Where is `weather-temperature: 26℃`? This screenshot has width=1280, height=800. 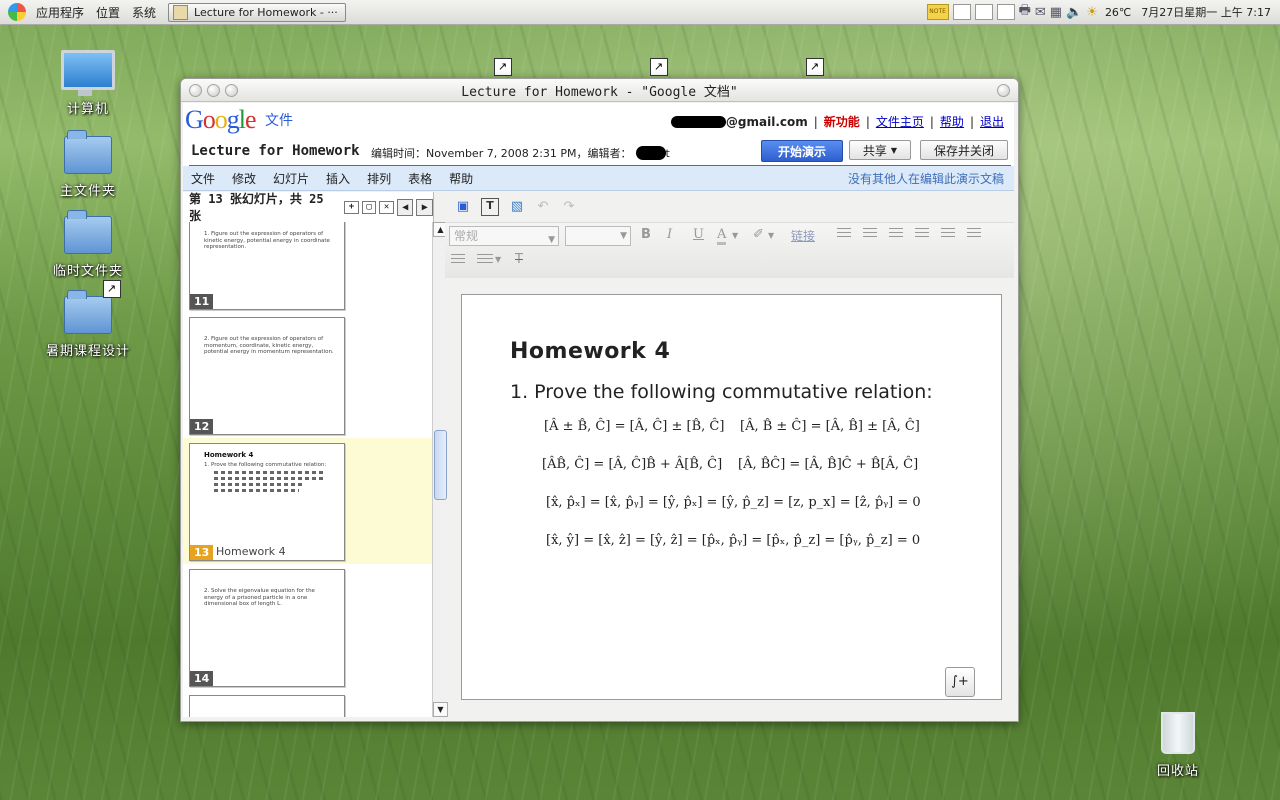 weather-temperature: 26℃ is located at coordinates (1118, 12).